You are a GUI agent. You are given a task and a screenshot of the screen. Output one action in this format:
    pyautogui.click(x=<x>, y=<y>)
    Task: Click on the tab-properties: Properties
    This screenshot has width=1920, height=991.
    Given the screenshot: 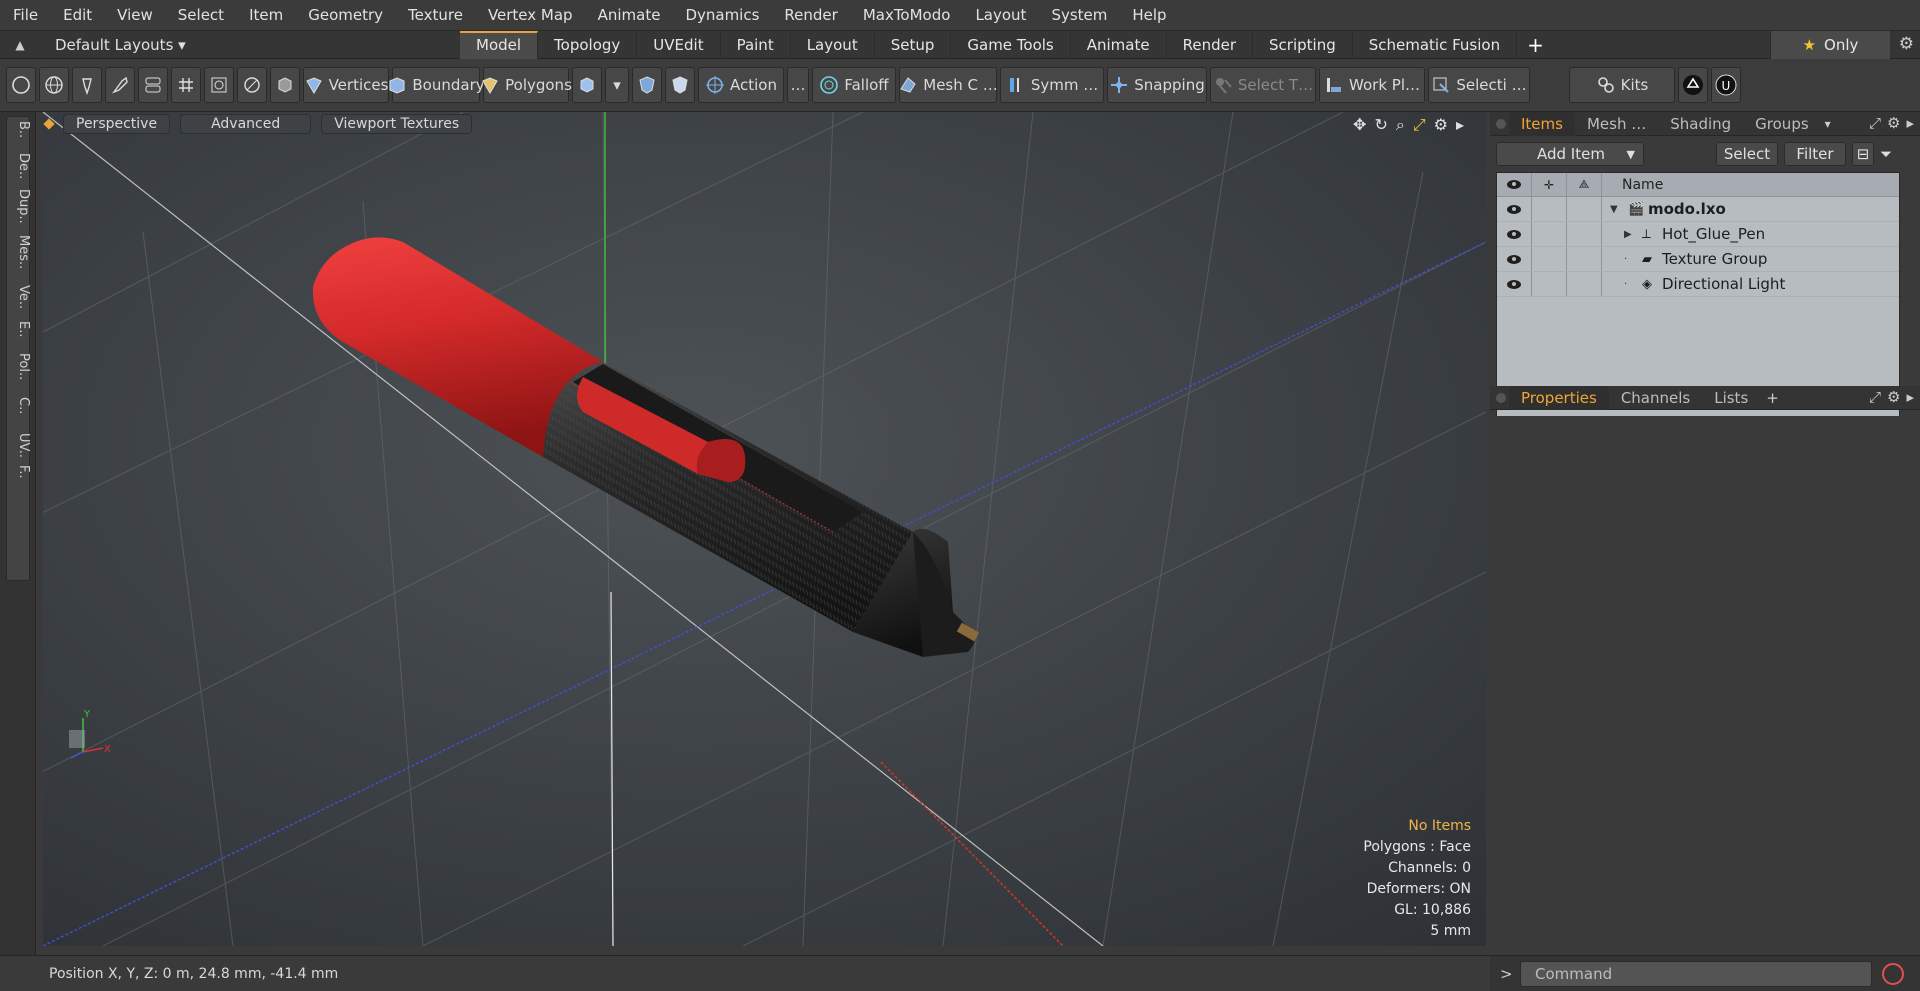 What is the action you would take?
    pyautogui.click(x=1559, y=397)
    